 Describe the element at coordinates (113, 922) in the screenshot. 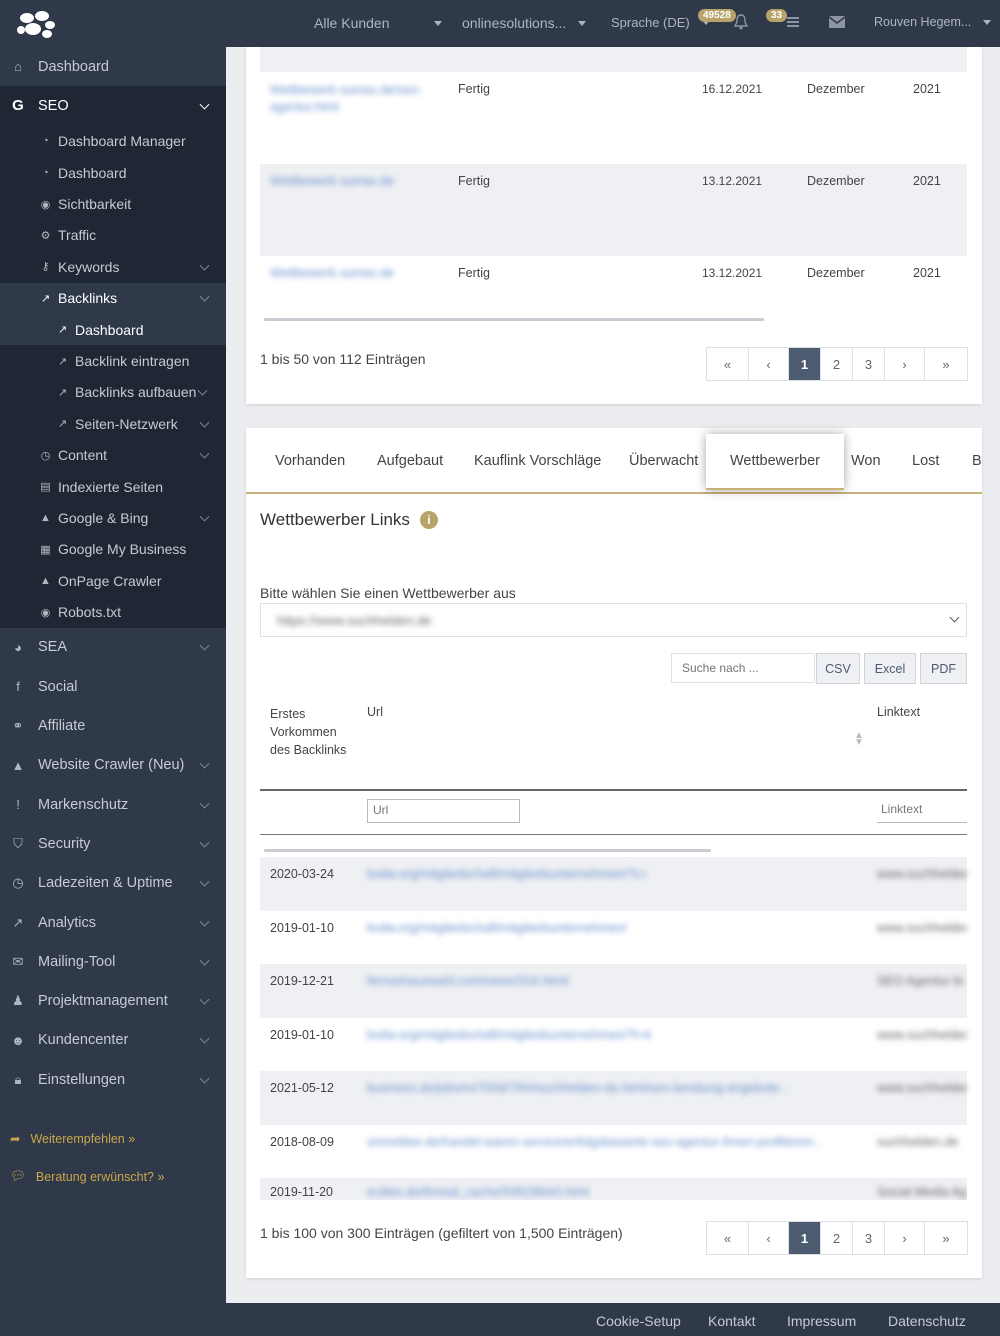

I see `sidebar-item-analytics: ↗ Analytics` at that location.